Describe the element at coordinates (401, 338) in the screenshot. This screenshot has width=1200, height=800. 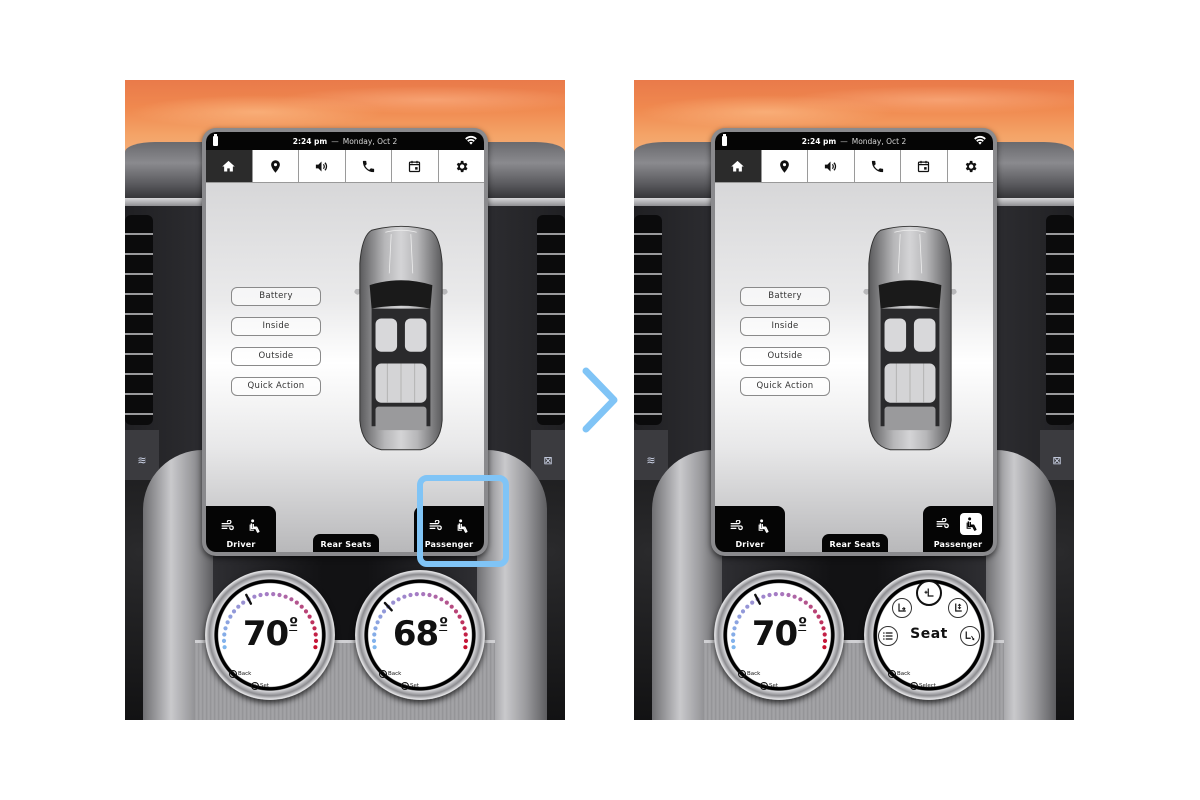
I see `car-top-view-image` at that location.